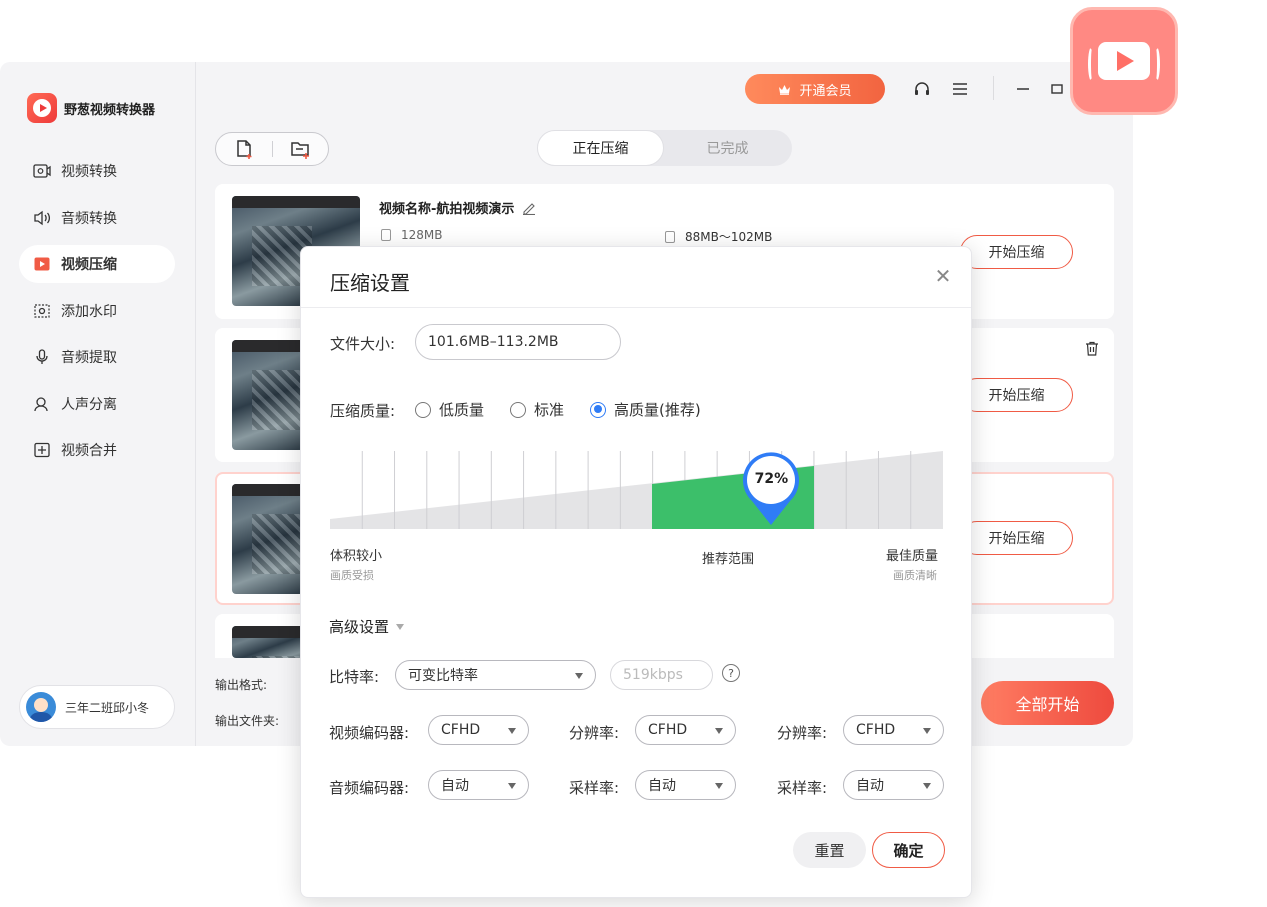  What do you see at coordinates (661, 675) in the screenshot?
I see `bitrate-value-field: 519kbps` at bounding box center [661, 675].